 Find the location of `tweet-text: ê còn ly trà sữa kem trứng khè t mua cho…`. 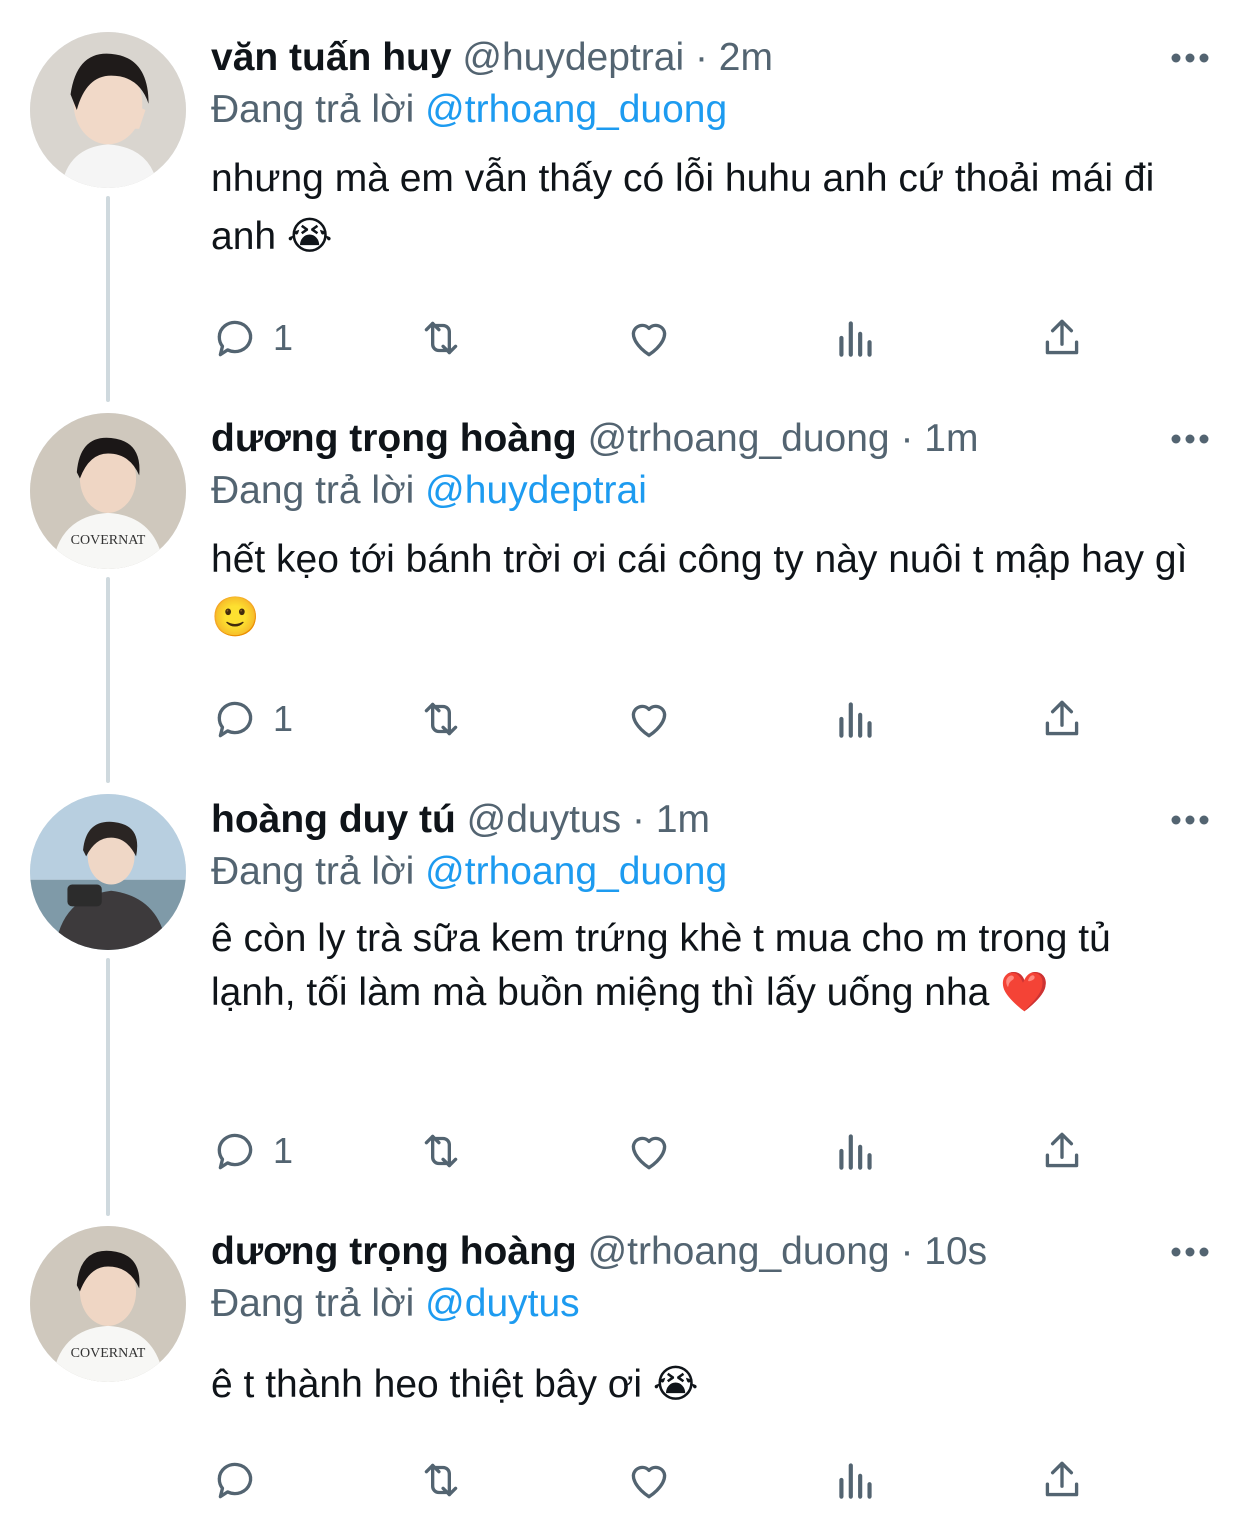

tweet-text: ê còn ly trà sữa kem trứng khè t mua cho… is located at coordinates (666, 965).